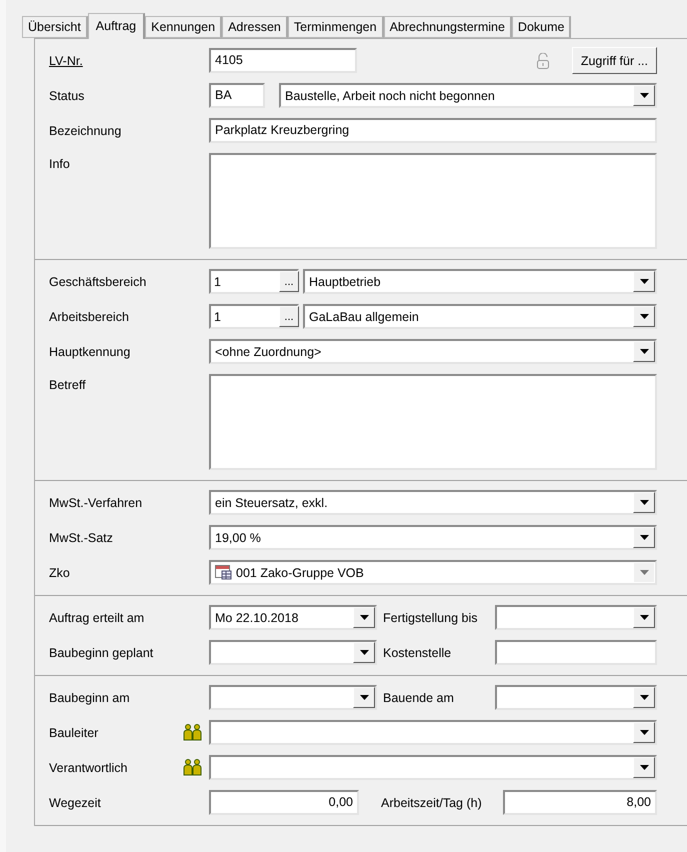  Describe the element at coordinates (96, 503) in the screenshot. I see `field-label: MwSt.-Verfahren` at that location.